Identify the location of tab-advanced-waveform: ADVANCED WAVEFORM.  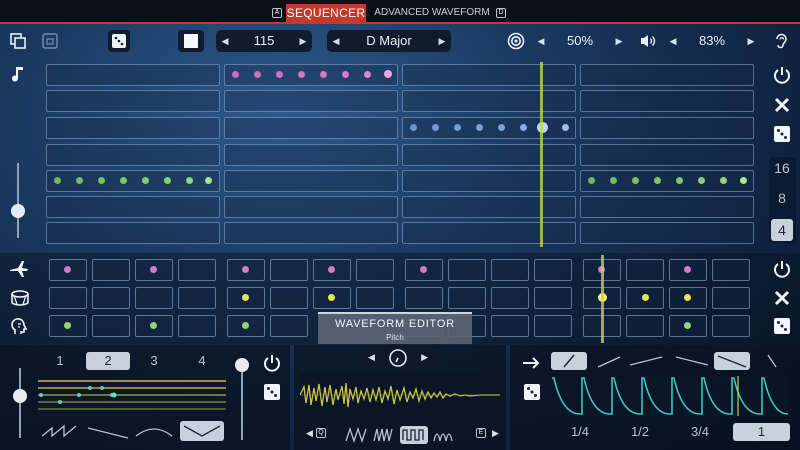
(432, 13).